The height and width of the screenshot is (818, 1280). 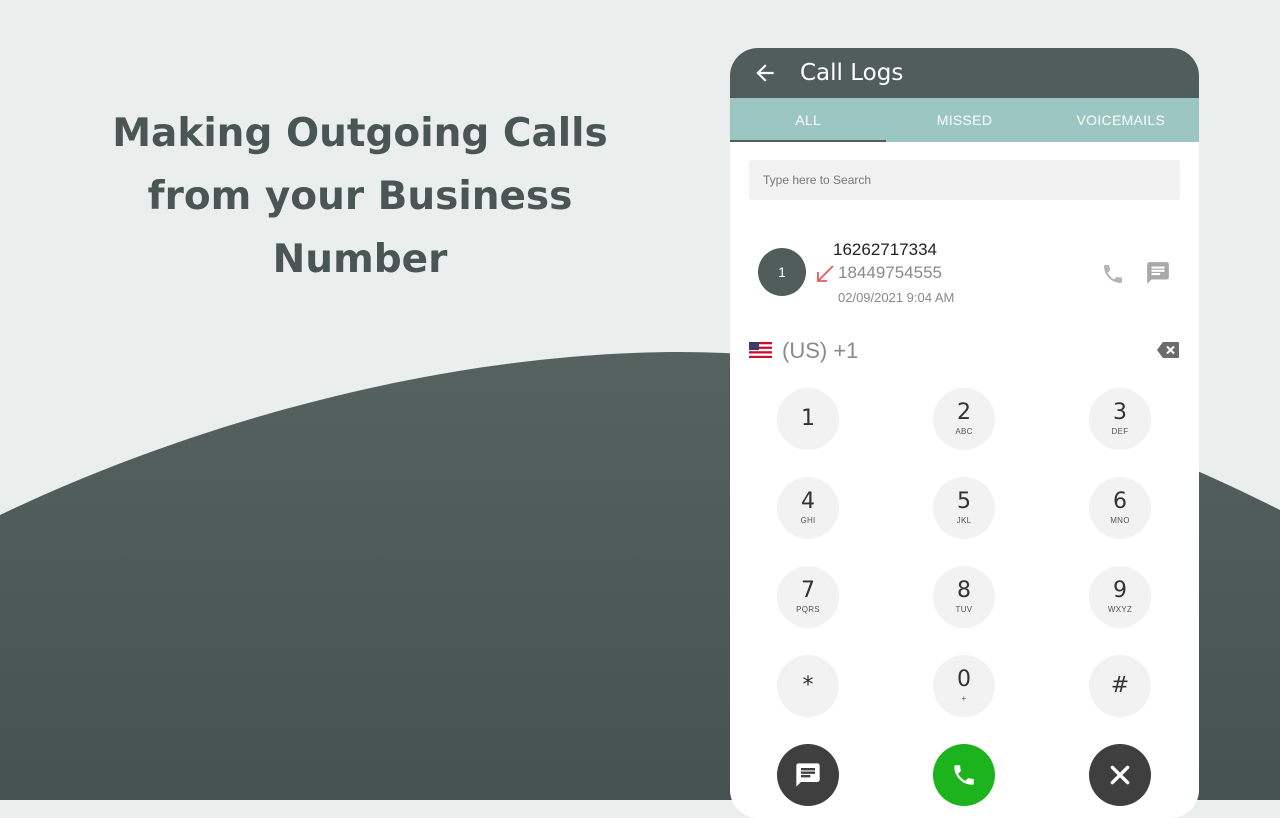 I want to click on tab-all: ALL, so click(x=808, y=120).